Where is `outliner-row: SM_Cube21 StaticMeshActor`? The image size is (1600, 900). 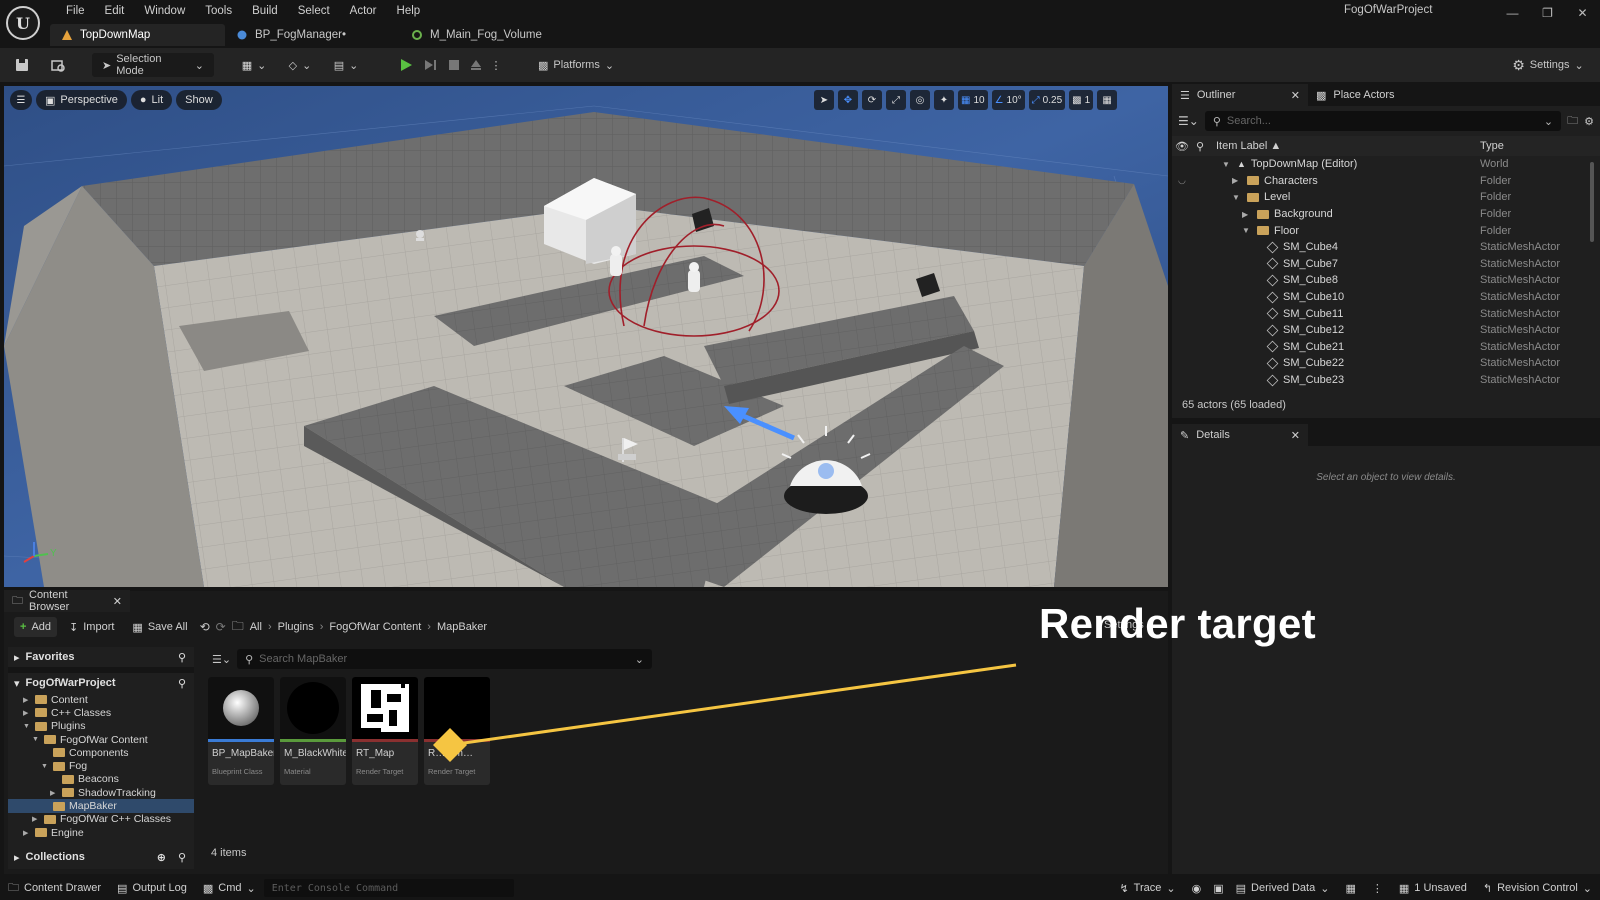
outliner-row: SM_Cube21 StaticMeshActor is located at coordinates (1386, 347).